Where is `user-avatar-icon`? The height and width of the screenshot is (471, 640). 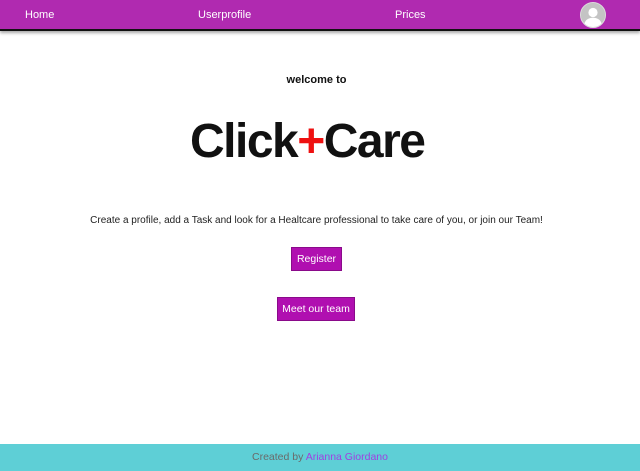 user-avatar-icon is located at coordinates (593, 15).